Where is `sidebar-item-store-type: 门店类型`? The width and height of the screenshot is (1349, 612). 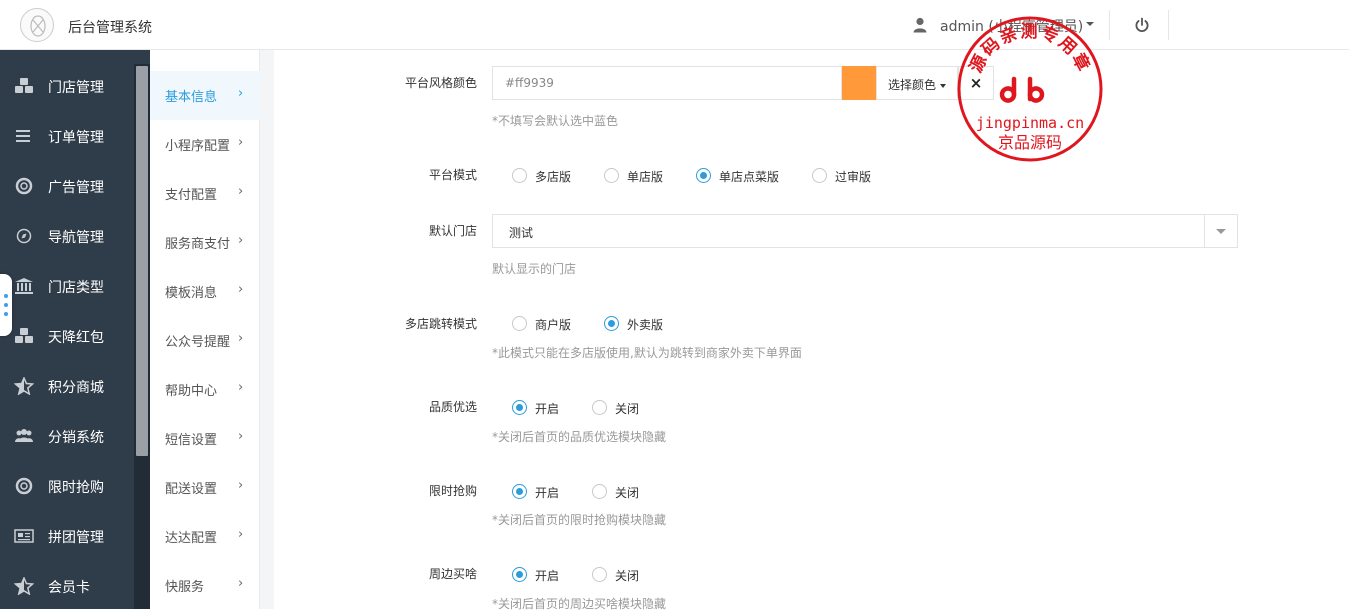
sidebar-item-store-type: 门店类型 is located at coordinates (67, 286).